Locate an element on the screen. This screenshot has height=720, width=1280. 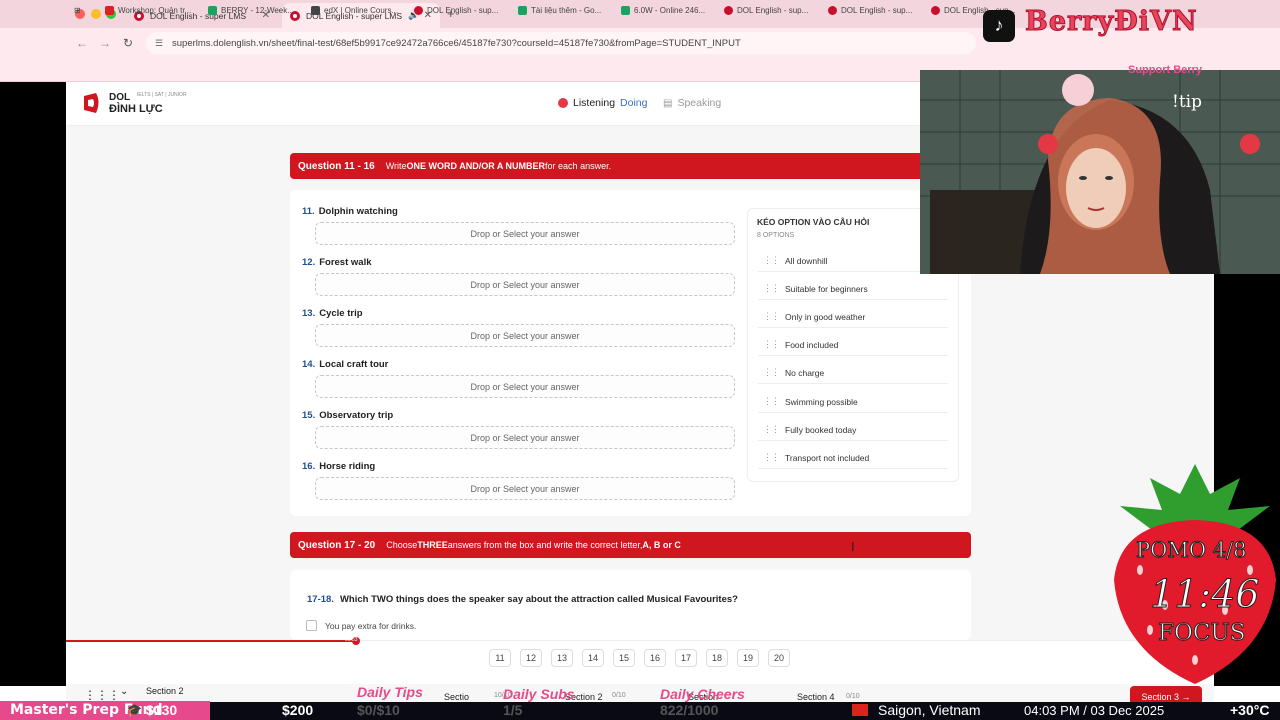
question-13: 13. Cycle trip is located at coordinates (332, 313).